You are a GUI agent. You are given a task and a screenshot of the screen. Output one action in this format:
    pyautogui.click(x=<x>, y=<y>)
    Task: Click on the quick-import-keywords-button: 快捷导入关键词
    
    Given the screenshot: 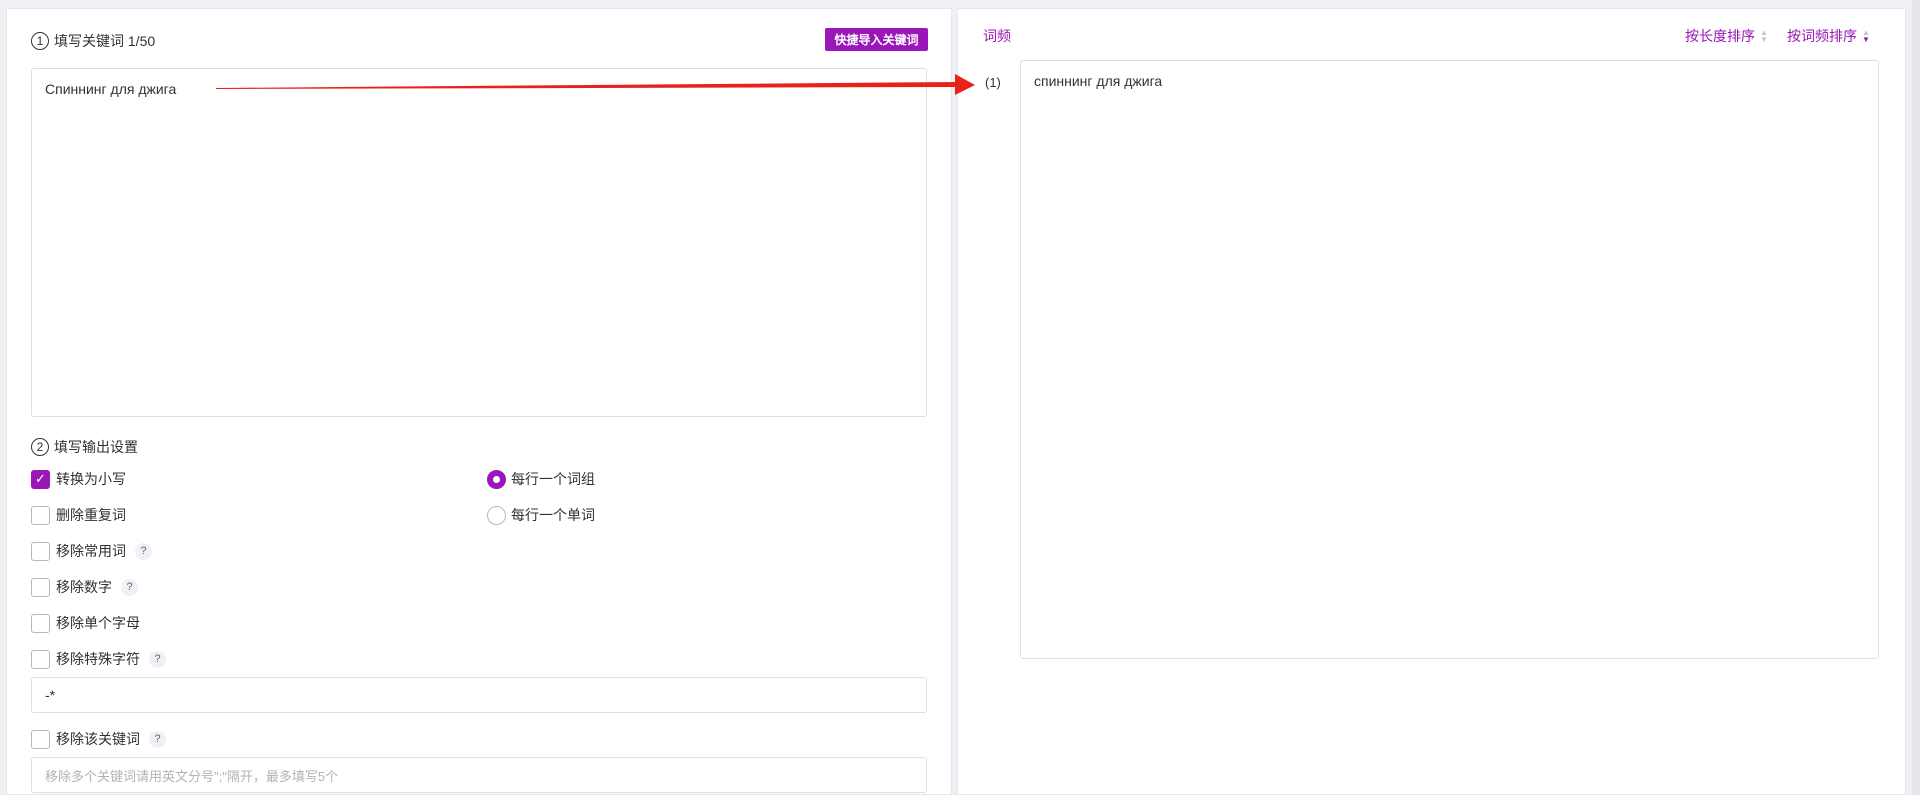 What is the action you would take?
    pyautogui.click(x=876, y=39)
    